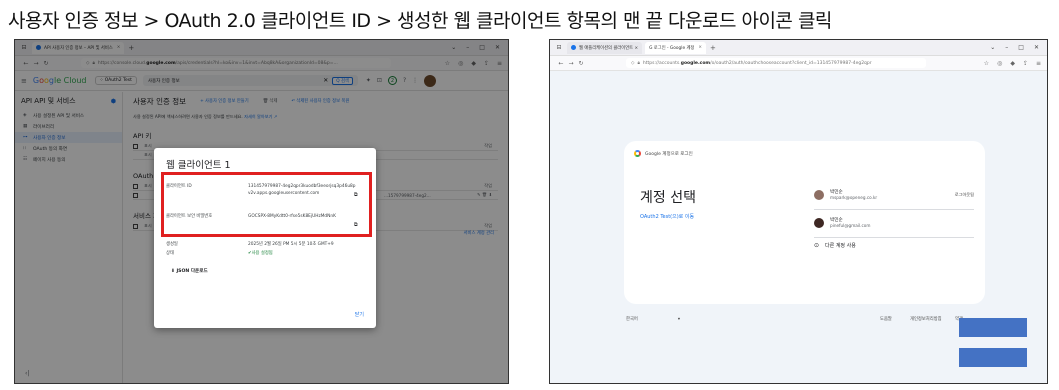  What do you see at coordinates (250, 244) in the screenshot?
I see `created-row: 생성일 2025년 2월 26일 PM 5시 5분 10초 GMT+9` at bounding box center [250, 244].